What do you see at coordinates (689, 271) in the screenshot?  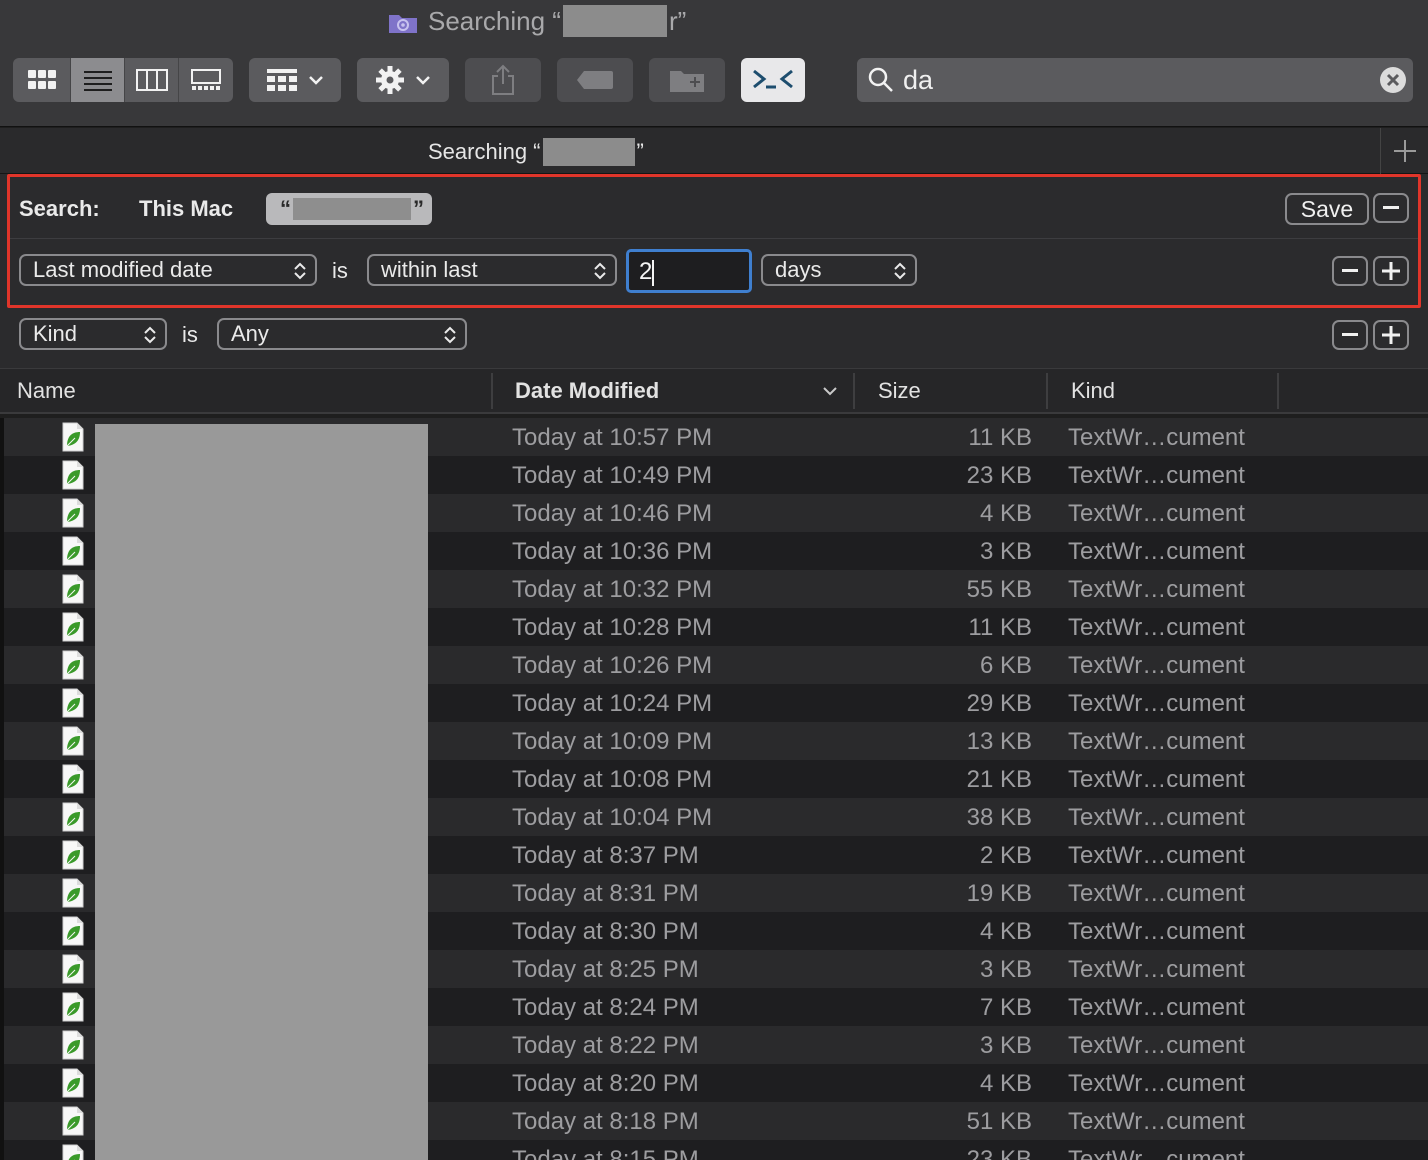 I see `rule1-value-field: 2` at bounding box center [689, 271].